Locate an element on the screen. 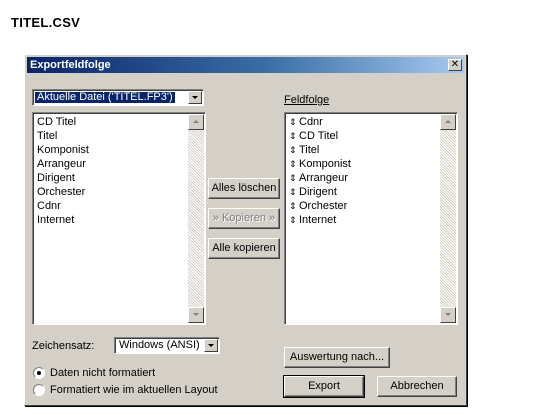  list-item: ⇕ Orchester is located at coordinates (373, 206).